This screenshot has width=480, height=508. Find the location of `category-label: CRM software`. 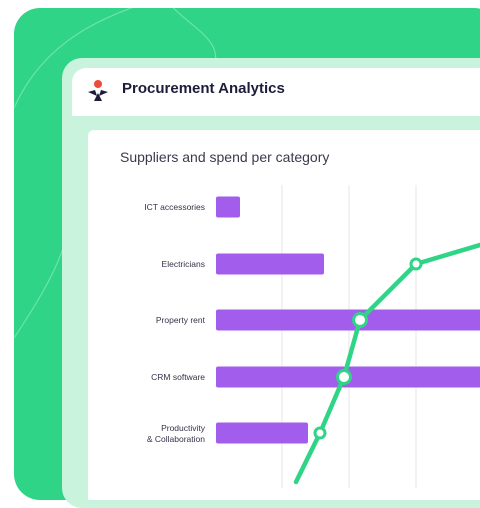

category-label: CRM software is located at coordinates (178, 377).